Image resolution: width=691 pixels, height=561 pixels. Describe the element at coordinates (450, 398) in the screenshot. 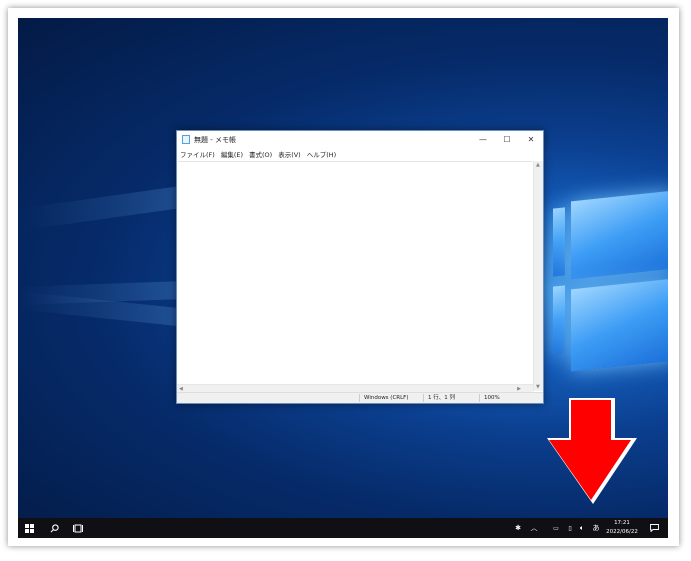

I see `status-position: 1 行、1 列` at that location.